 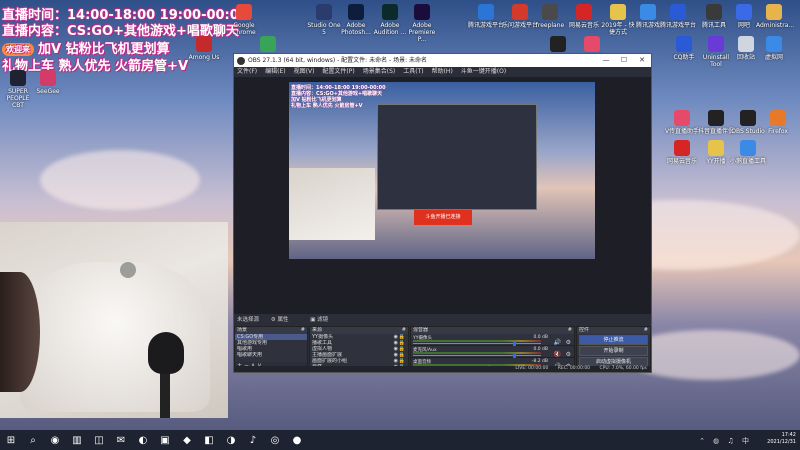 What do you see at coordinates (606, 60) in the screenshot?
I see `minimize-icon: —` at bounding box center [606, 60].